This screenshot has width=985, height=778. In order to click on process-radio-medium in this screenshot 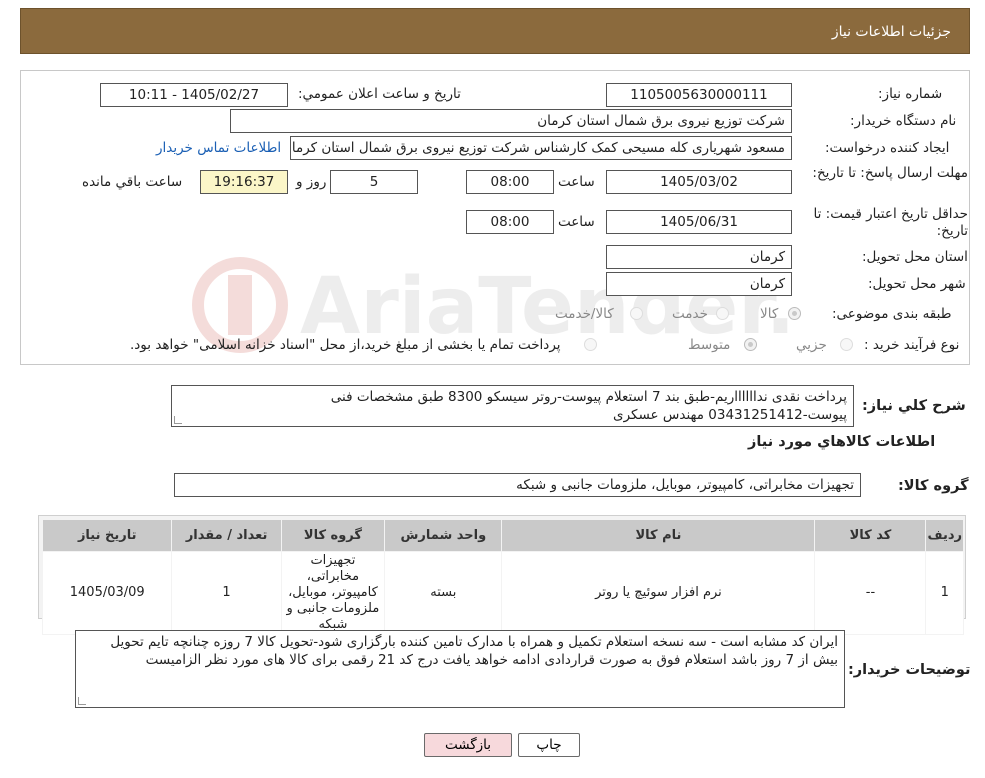, I will do `click(750, 344)`.